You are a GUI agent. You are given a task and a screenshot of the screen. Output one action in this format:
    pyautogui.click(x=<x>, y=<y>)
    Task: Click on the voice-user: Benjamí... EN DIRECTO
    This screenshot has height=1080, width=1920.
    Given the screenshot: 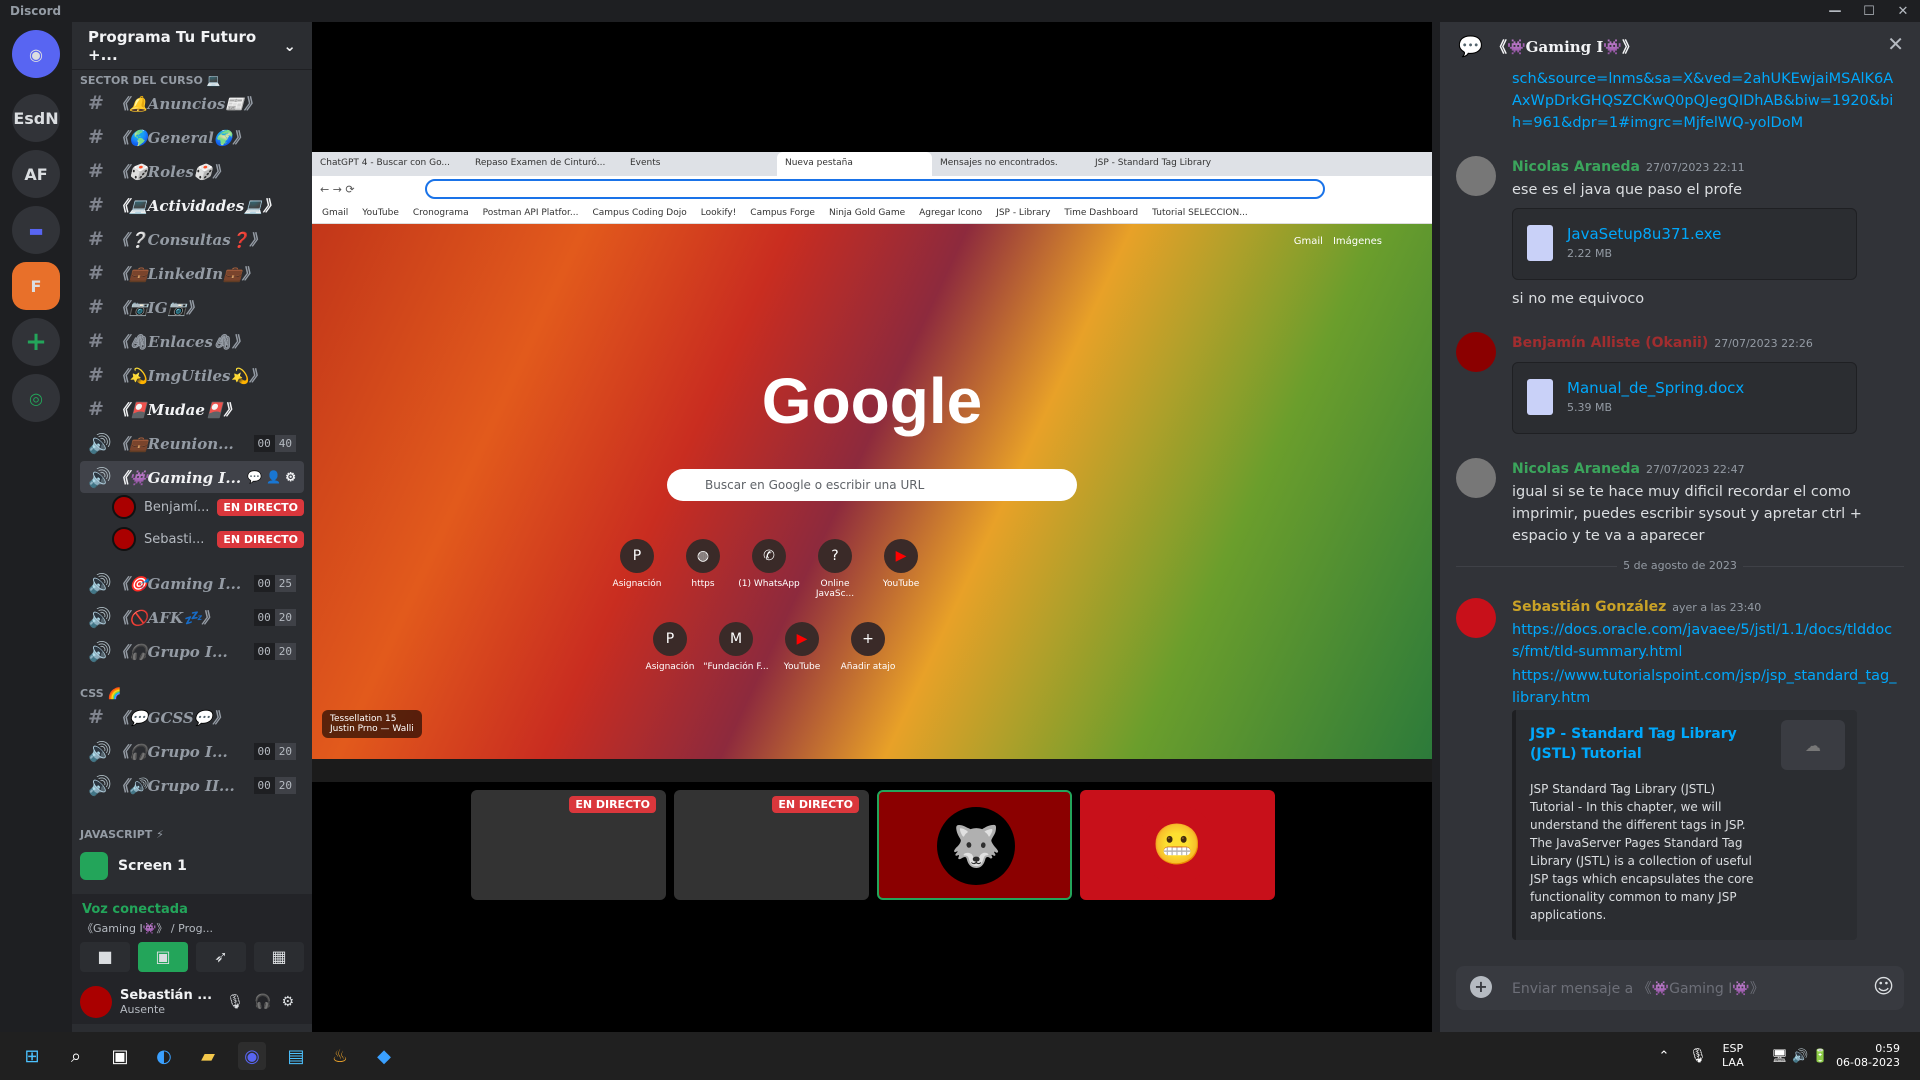 What is the action you would take?
    pyautogui.click(x=208, y=507)
    